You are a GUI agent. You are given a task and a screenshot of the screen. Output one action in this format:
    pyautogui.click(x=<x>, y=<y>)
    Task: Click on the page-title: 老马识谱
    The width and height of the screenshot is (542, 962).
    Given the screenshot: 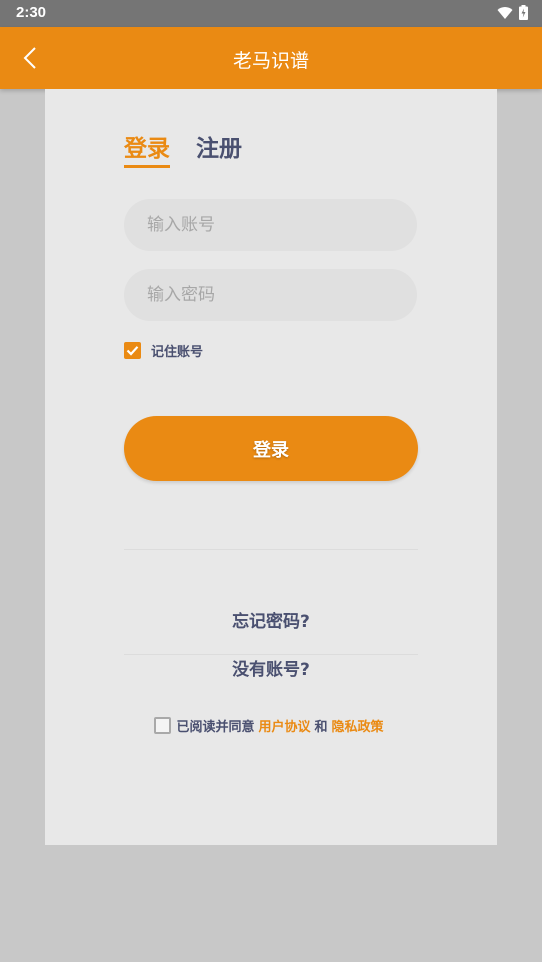 What is the action you would take?
    pyautogui.click(x=270, y=61)
    